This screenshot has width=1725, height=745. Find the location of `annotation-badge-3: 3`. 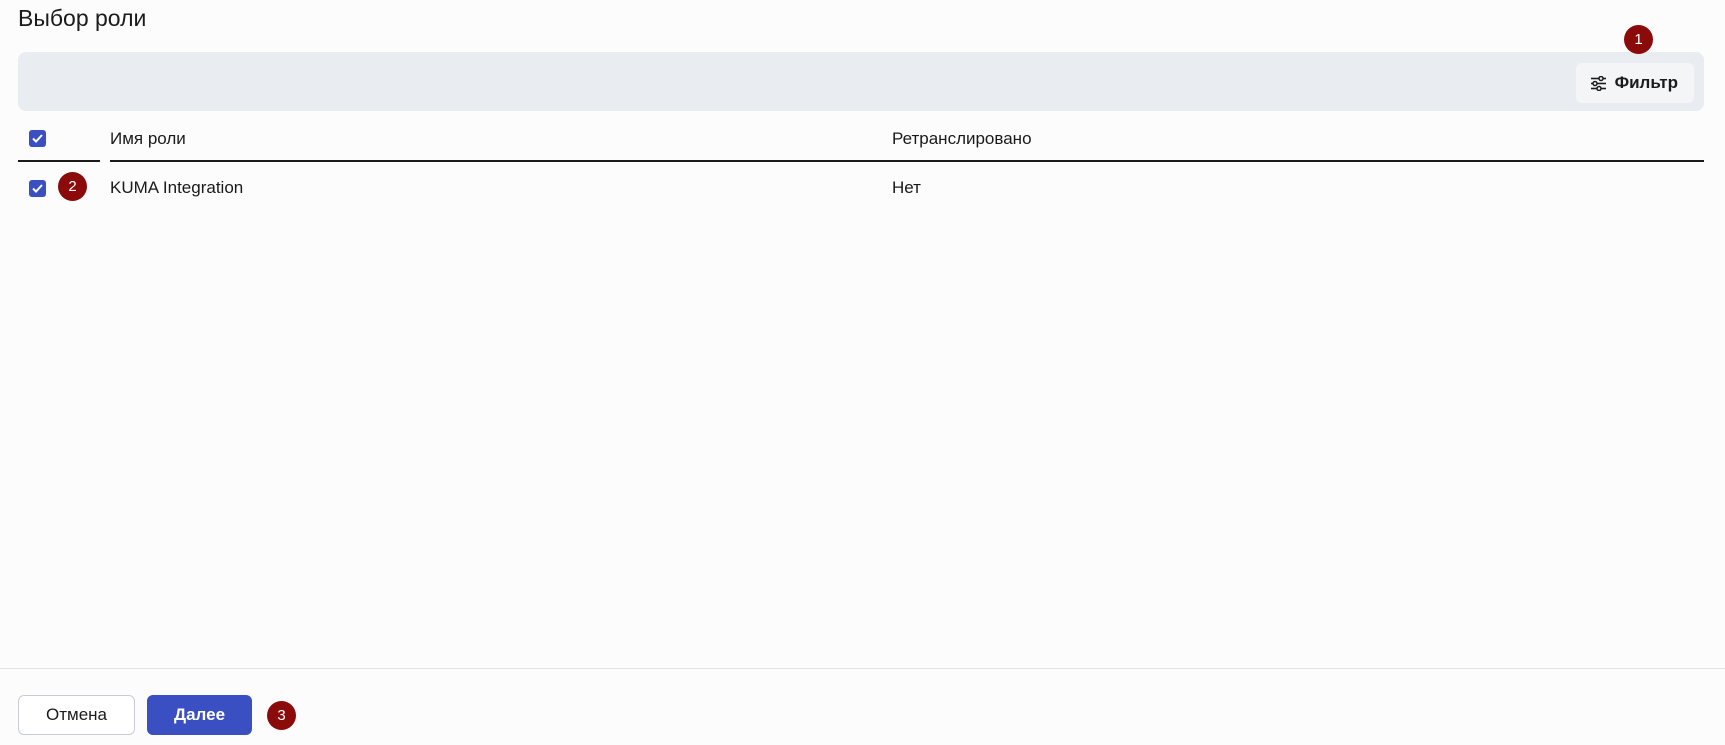

annotation-badge-3: 3 is located at coordinates (281, 715).